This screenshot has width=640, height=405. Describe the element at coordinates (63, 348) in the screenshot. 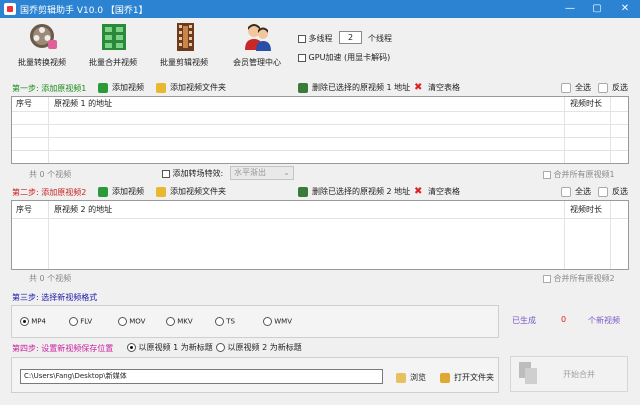

I see `step4-title: 第四步: 设置新视频保存位置` at that location.